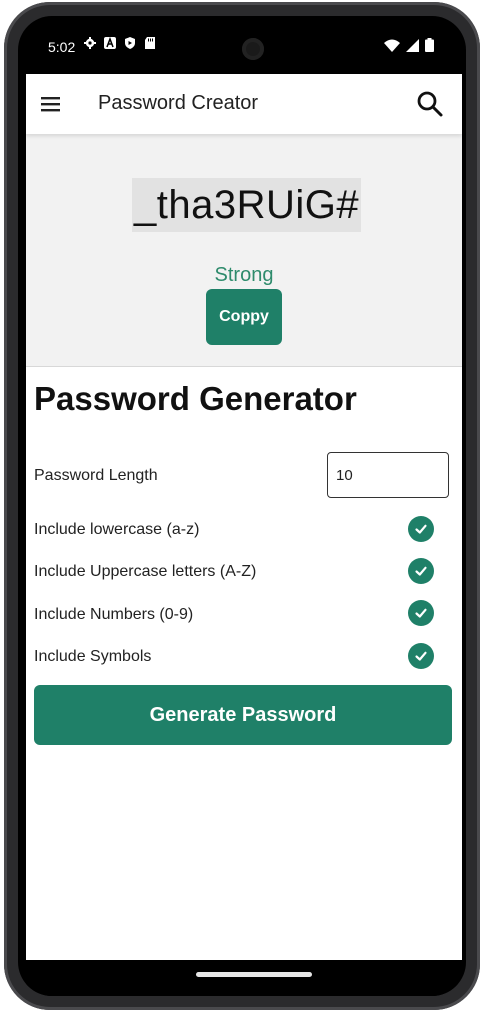 This screenshot has width=484, height=1014. What do you see at coordinates (145, 571) in the screenshot?
I see `option-label-uppercase: Include Uppercase letters (A-Z)` at bounding box center [145, 571].